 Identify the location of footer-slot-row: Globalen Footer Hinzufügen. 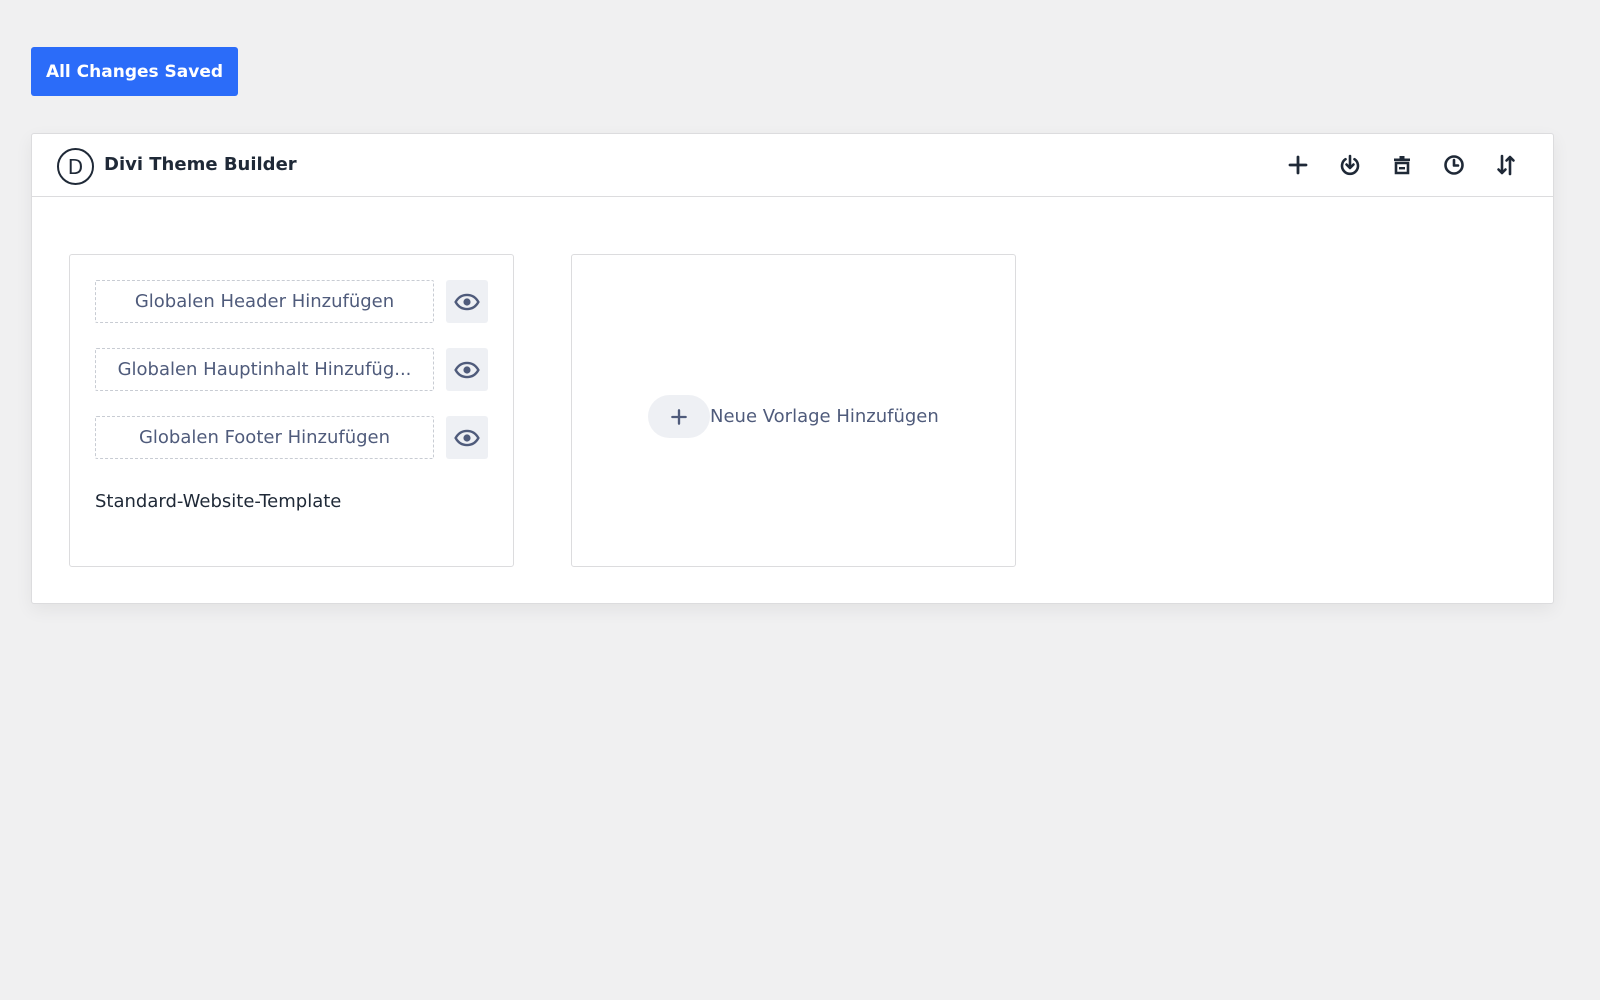
(292, 437).